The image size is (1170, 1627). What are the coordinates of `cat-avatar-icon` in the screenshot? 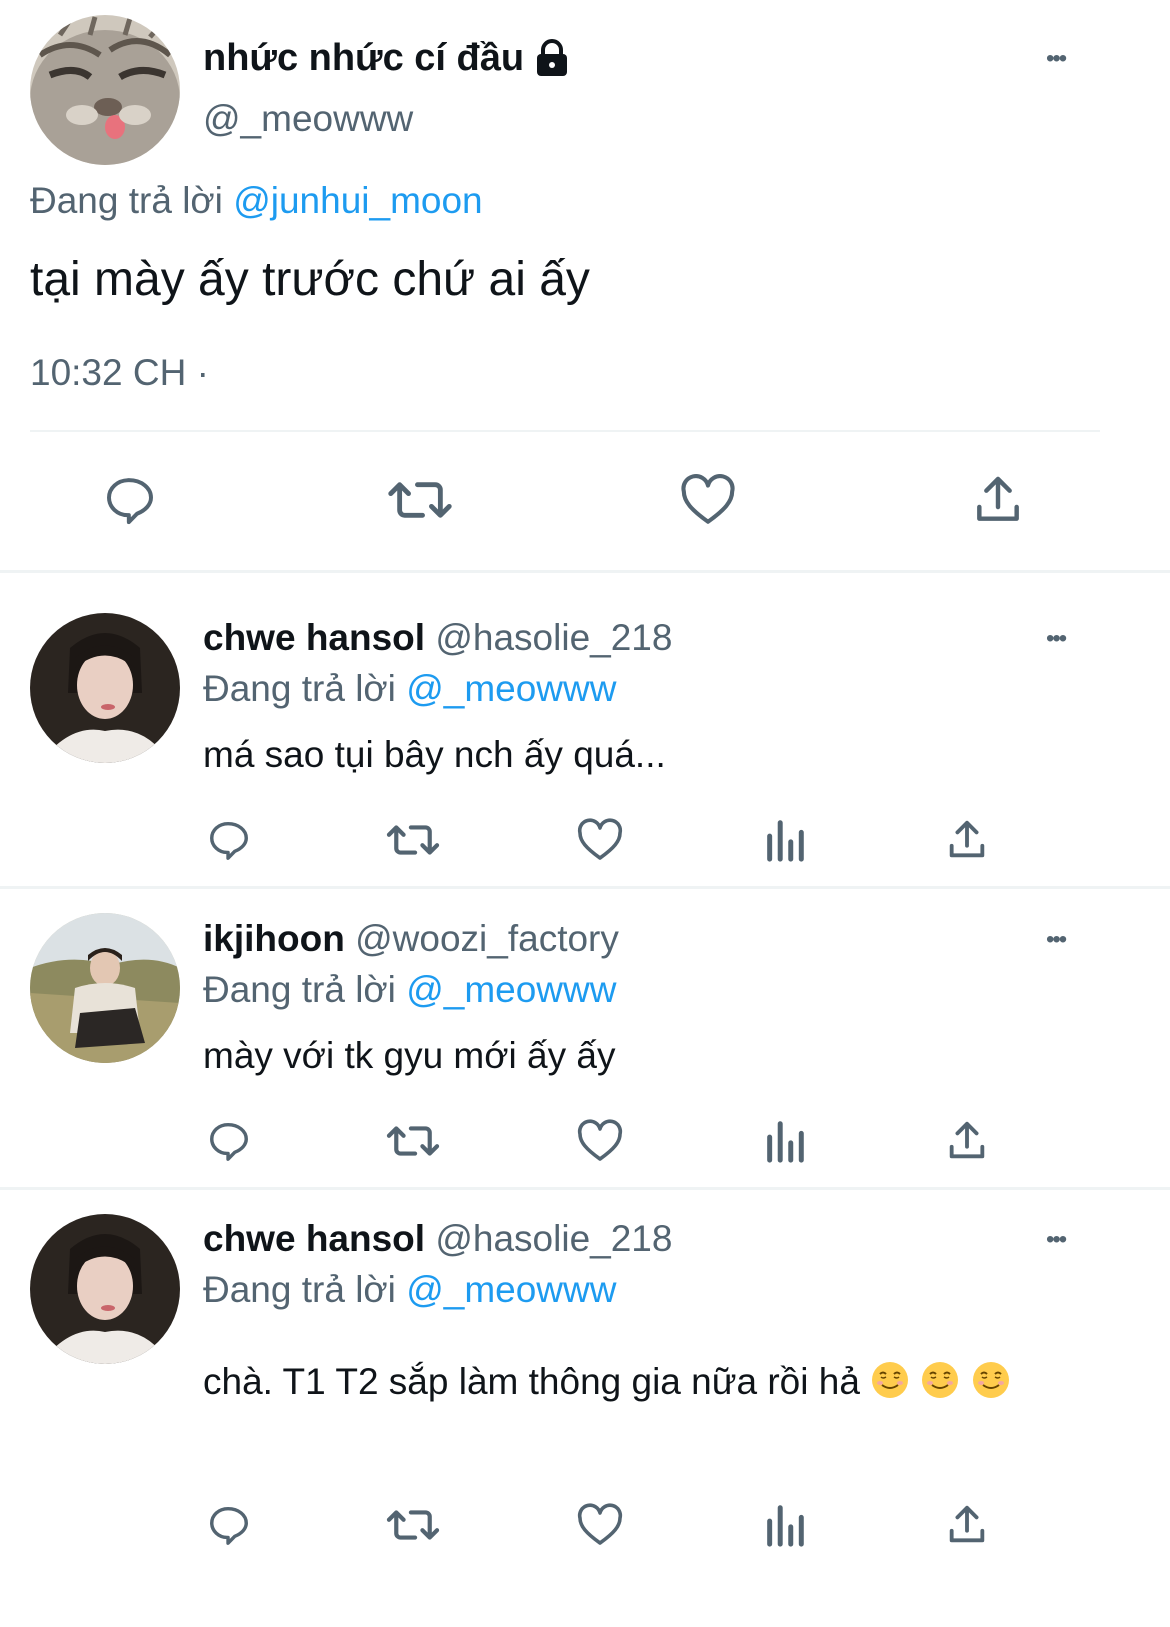 It's located at (105, 90).